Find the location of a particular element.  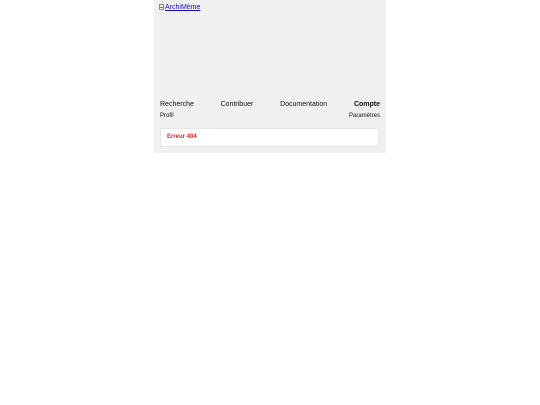

subnav-item-profil: Profil is located at coordinates (167, 116).